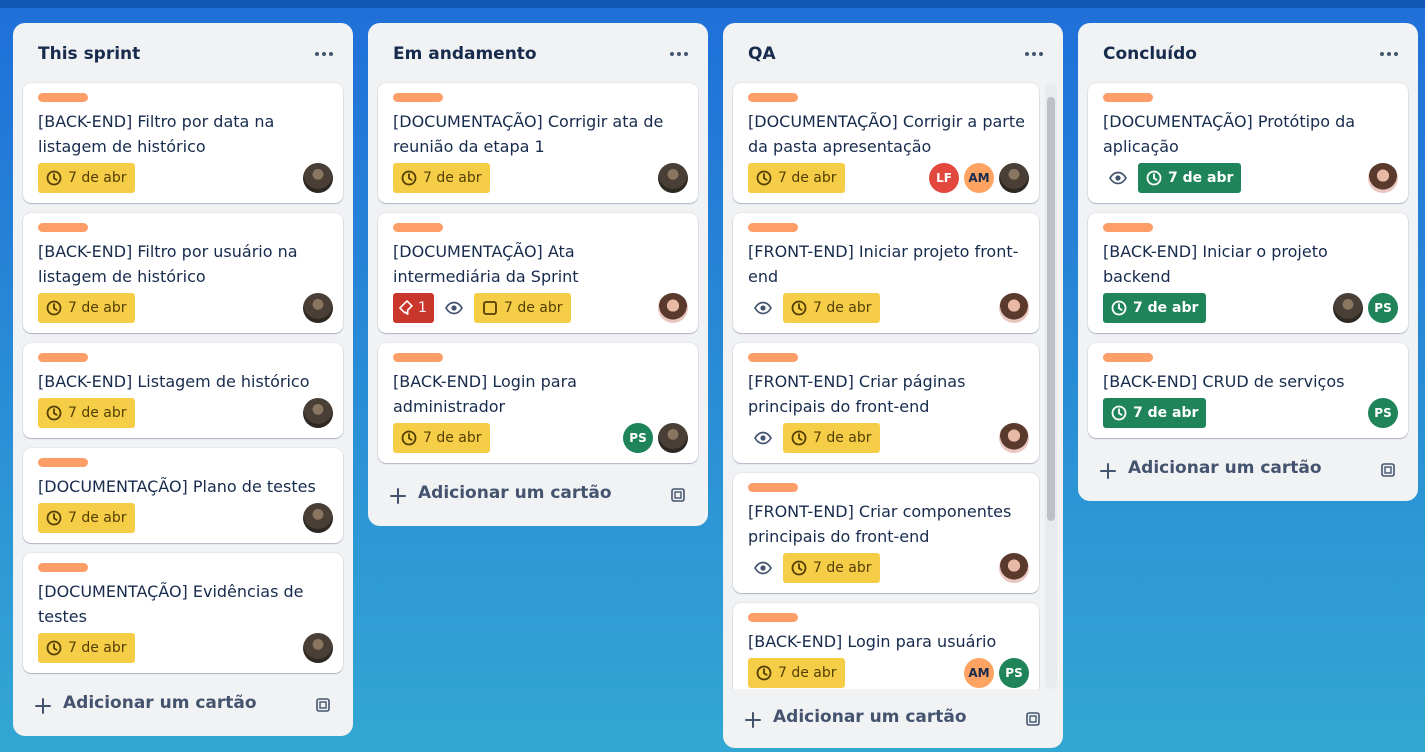 The height and width of the screenshot is (752, 1425). Describe the element at coordinates (89, 54) in the screenshot. I see `list-title: This sprint` at that location.